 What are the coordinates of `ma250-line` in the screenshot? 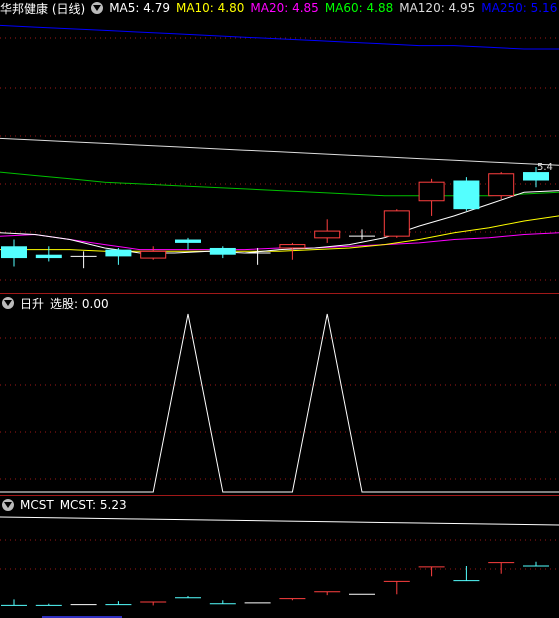 It's located at (279, 37).